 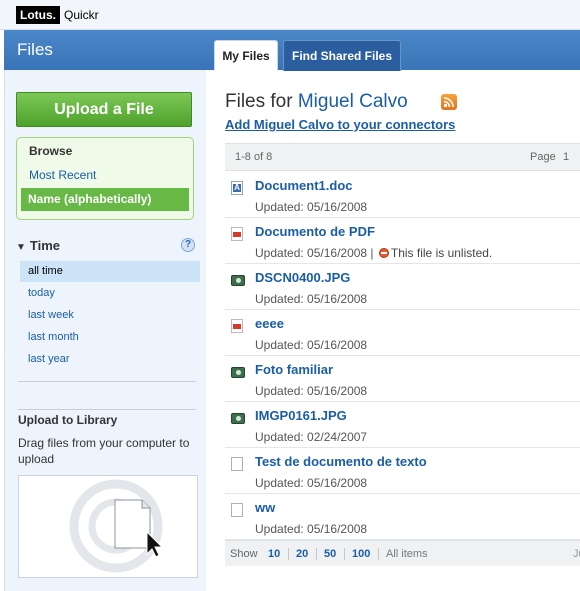 I want to click on file-row: Foto familiar Updated: 05/16/2008, so click(x=402, y=379).